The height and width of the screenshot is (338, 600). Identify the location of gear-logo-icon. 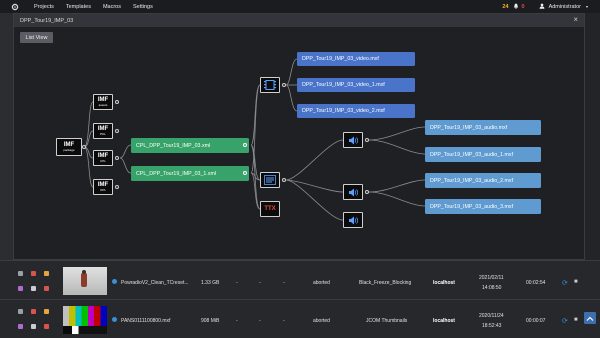
(15, 7).